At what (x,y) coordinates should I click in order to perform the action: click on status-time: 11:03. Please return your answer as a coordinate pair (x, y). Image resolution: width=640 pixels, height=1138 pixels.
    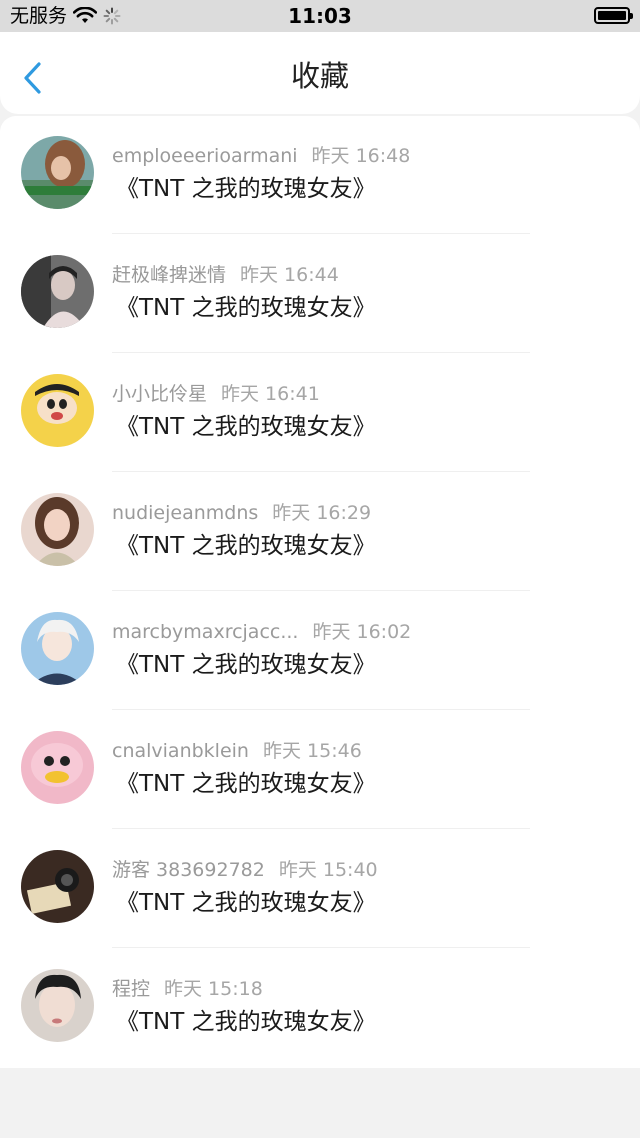
    Looking at the image, I should click on (320, 16).